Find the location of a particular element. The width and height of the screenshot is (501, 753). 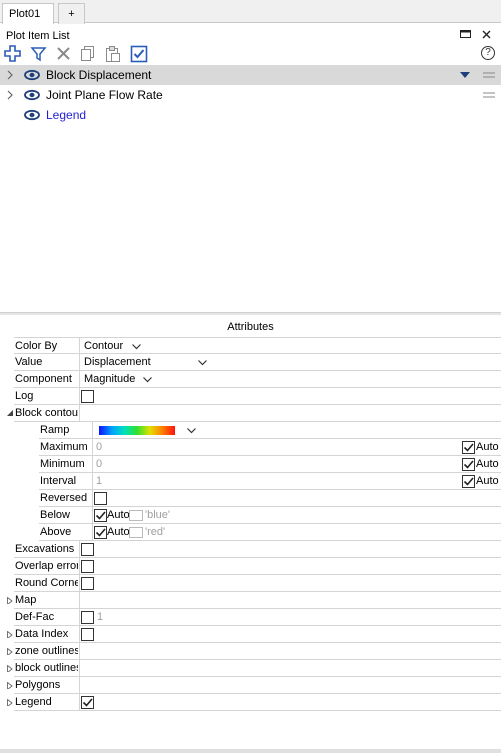

copy-icon is located at coordinates (88, 54).